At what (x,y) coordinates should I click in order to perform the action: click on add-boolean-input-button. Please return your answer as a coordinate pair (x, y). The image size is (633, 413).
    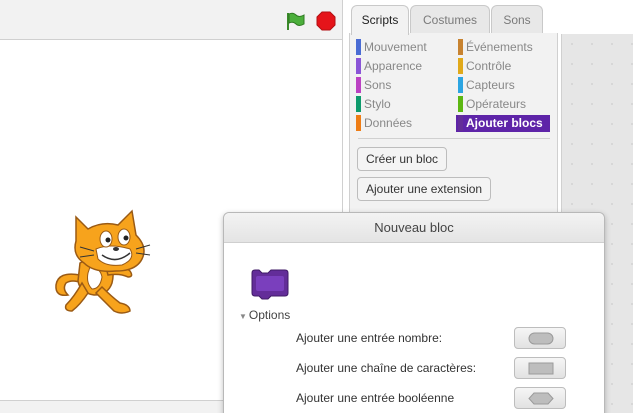
    Looking at the image, I should click on (540, 398).